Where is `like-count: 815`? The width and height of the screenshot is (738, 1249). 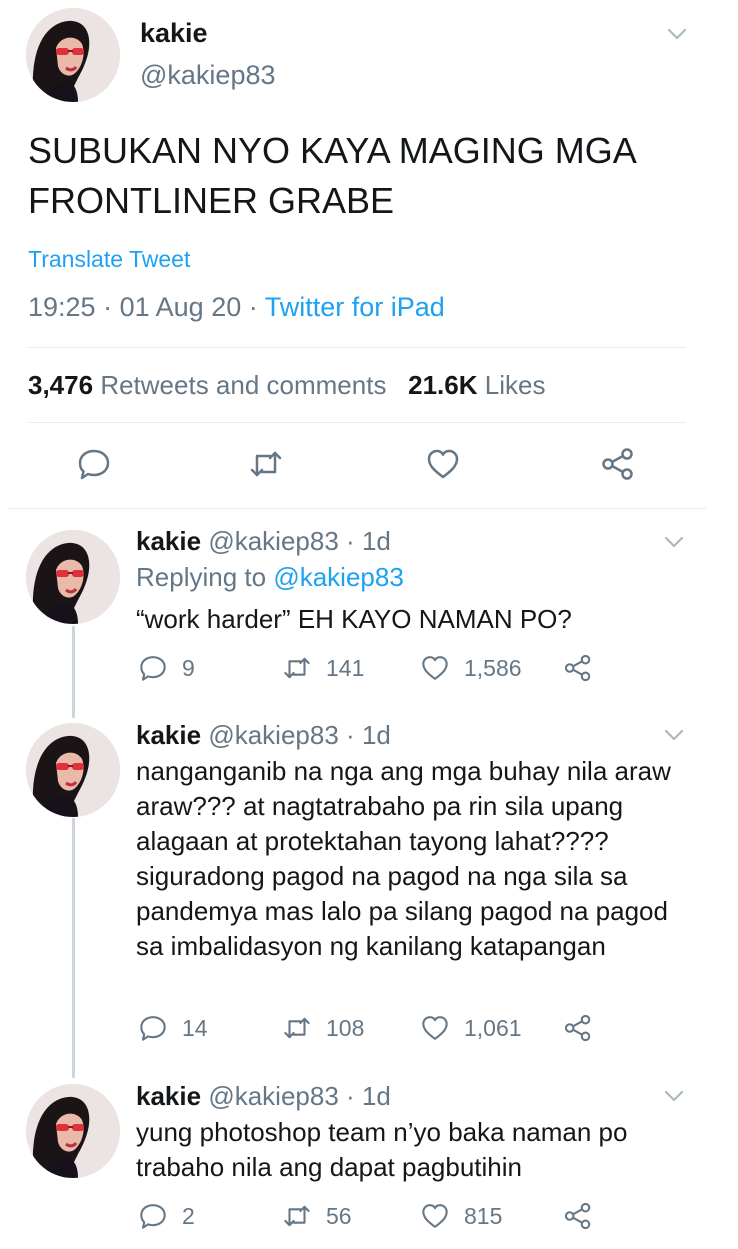
like-count: 815 is located at coordinates (483, 1215).